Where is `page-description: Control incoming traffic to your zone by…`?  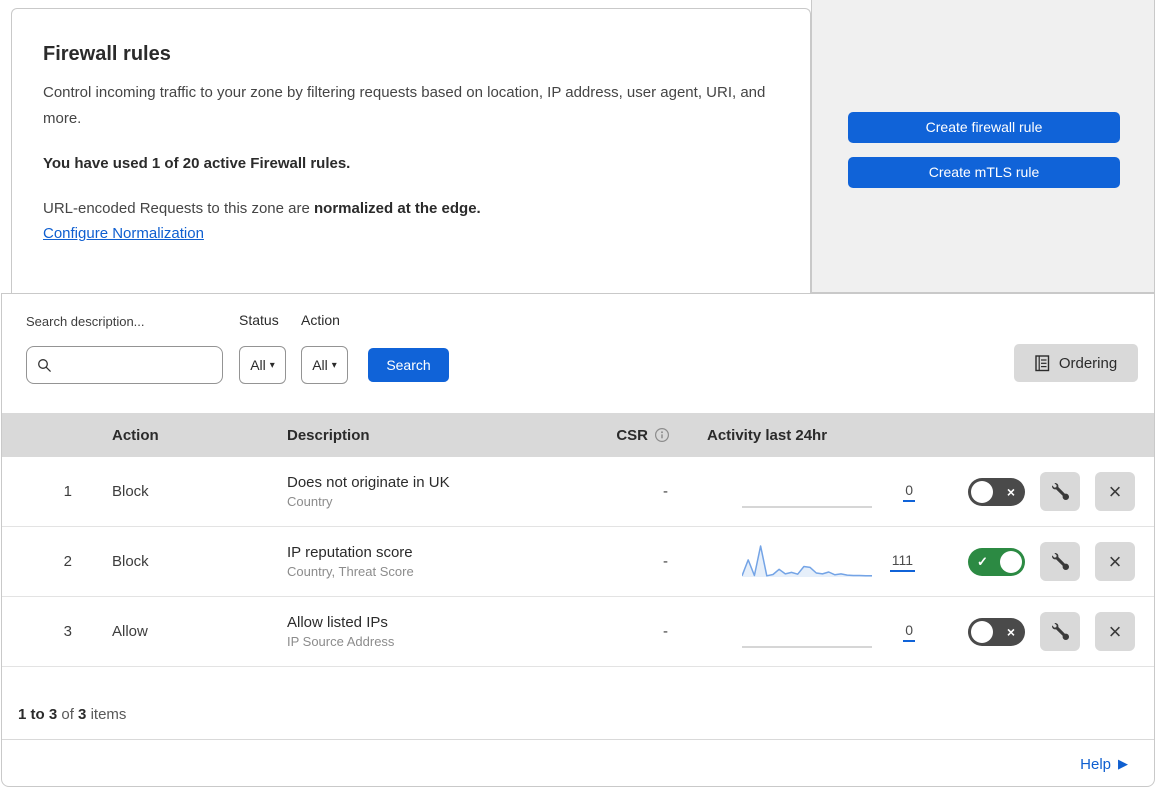
page-description: Control incoming traffic to your zone by… is located at coordinates (404, 106).